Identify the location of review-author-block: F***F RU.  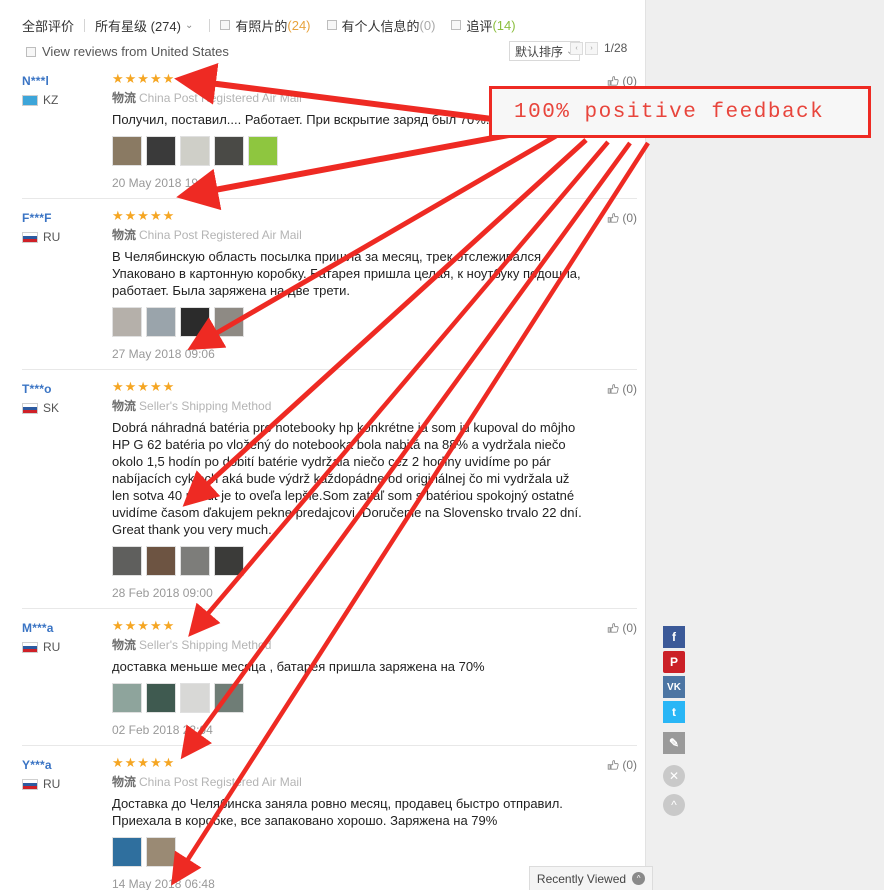
(67, 285).